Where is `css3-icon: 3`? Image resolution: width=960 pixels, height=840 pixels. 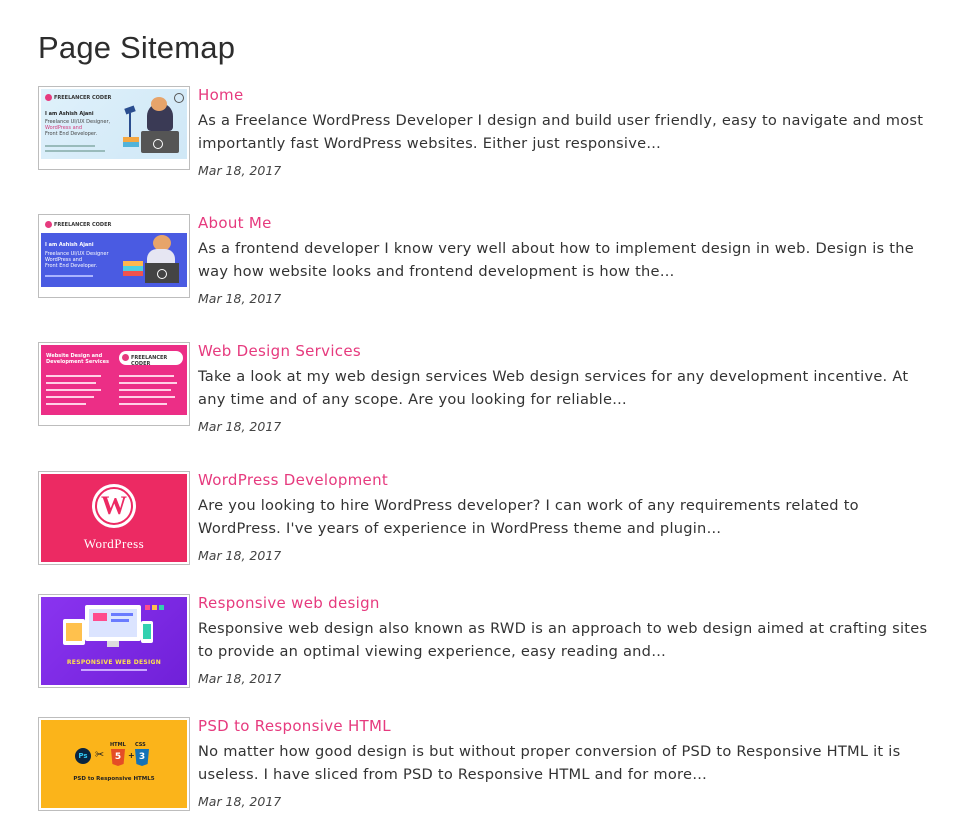
css3-icon: 3 is located at coordinates (142, 757).